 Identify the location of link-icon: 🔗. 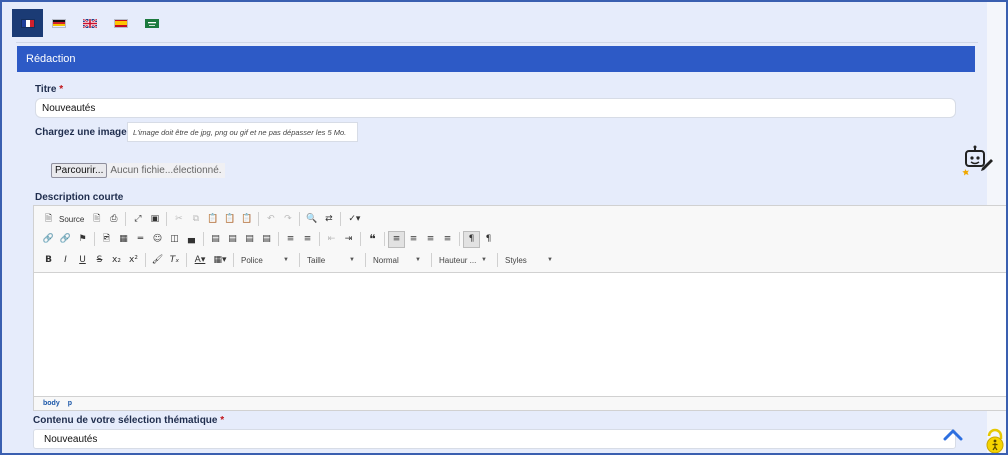
(48, 239).